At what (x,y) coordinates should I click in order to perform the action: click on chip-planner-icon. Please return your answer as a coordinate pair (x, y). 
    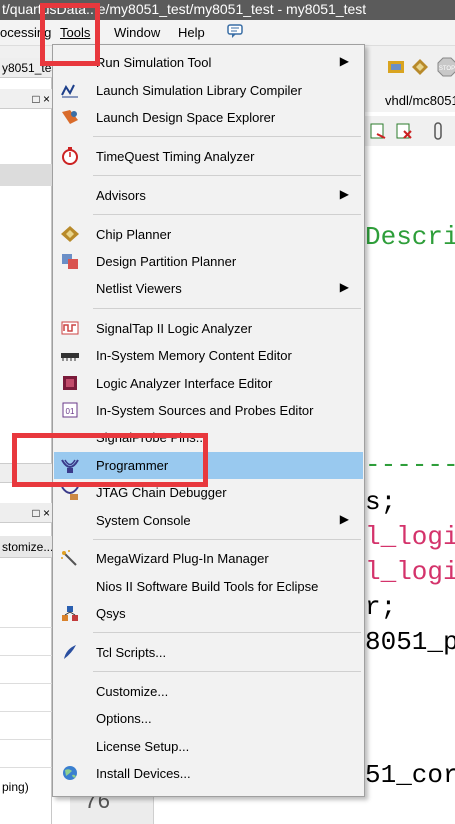
    Looking at the image, I should click on (70, 234).